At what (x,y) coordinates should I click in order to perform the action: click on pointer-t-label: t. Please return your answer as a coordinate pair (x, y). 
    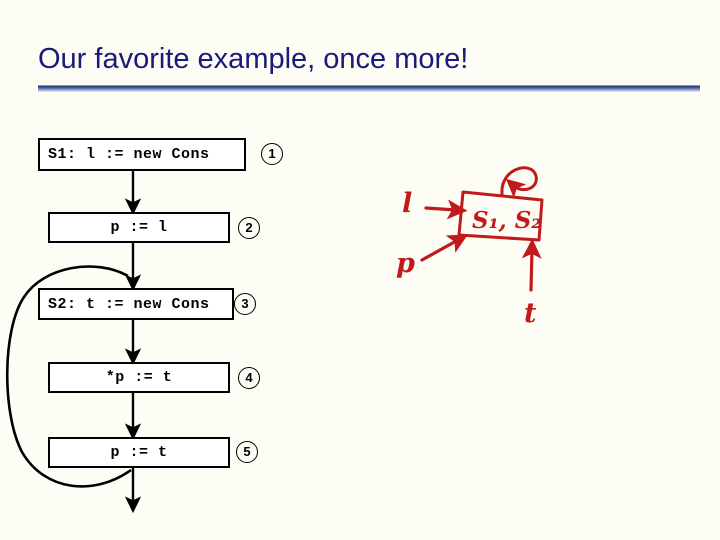
    Looking at the image, I should click on (530, 313).